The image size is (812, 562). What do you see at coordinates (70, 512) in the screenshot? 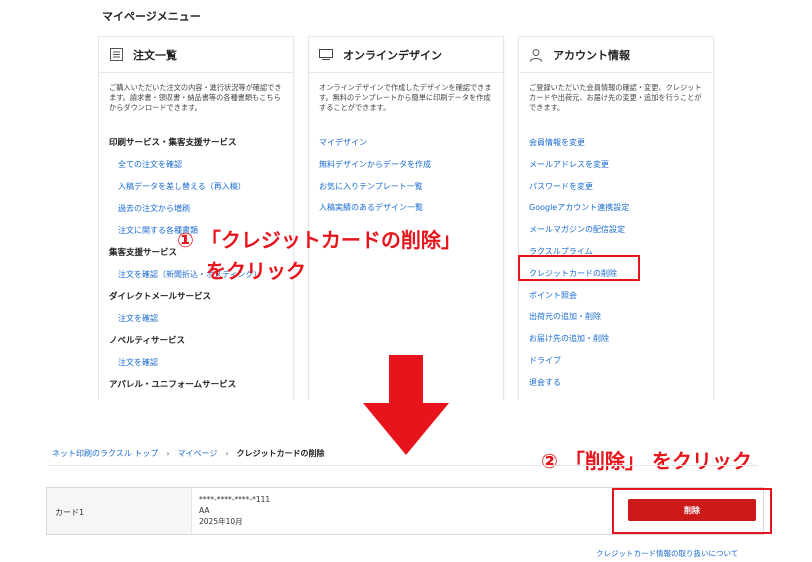
I see `card-label: カード1` at bounding box center [70, 512].